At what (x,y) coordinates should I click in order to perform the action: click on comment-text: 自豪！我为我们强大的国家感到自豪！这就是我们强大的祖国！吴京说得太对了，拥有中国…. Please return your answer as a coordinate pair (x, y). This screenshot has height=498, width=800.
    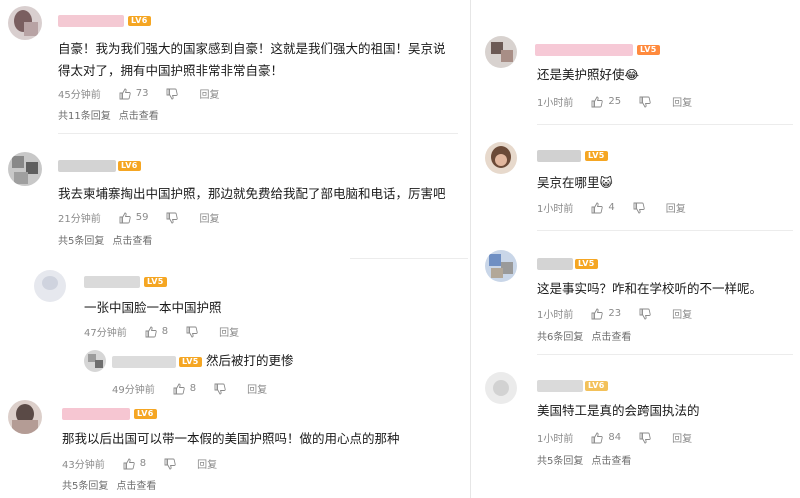
    Looking at the image, I should click on (252, 59).